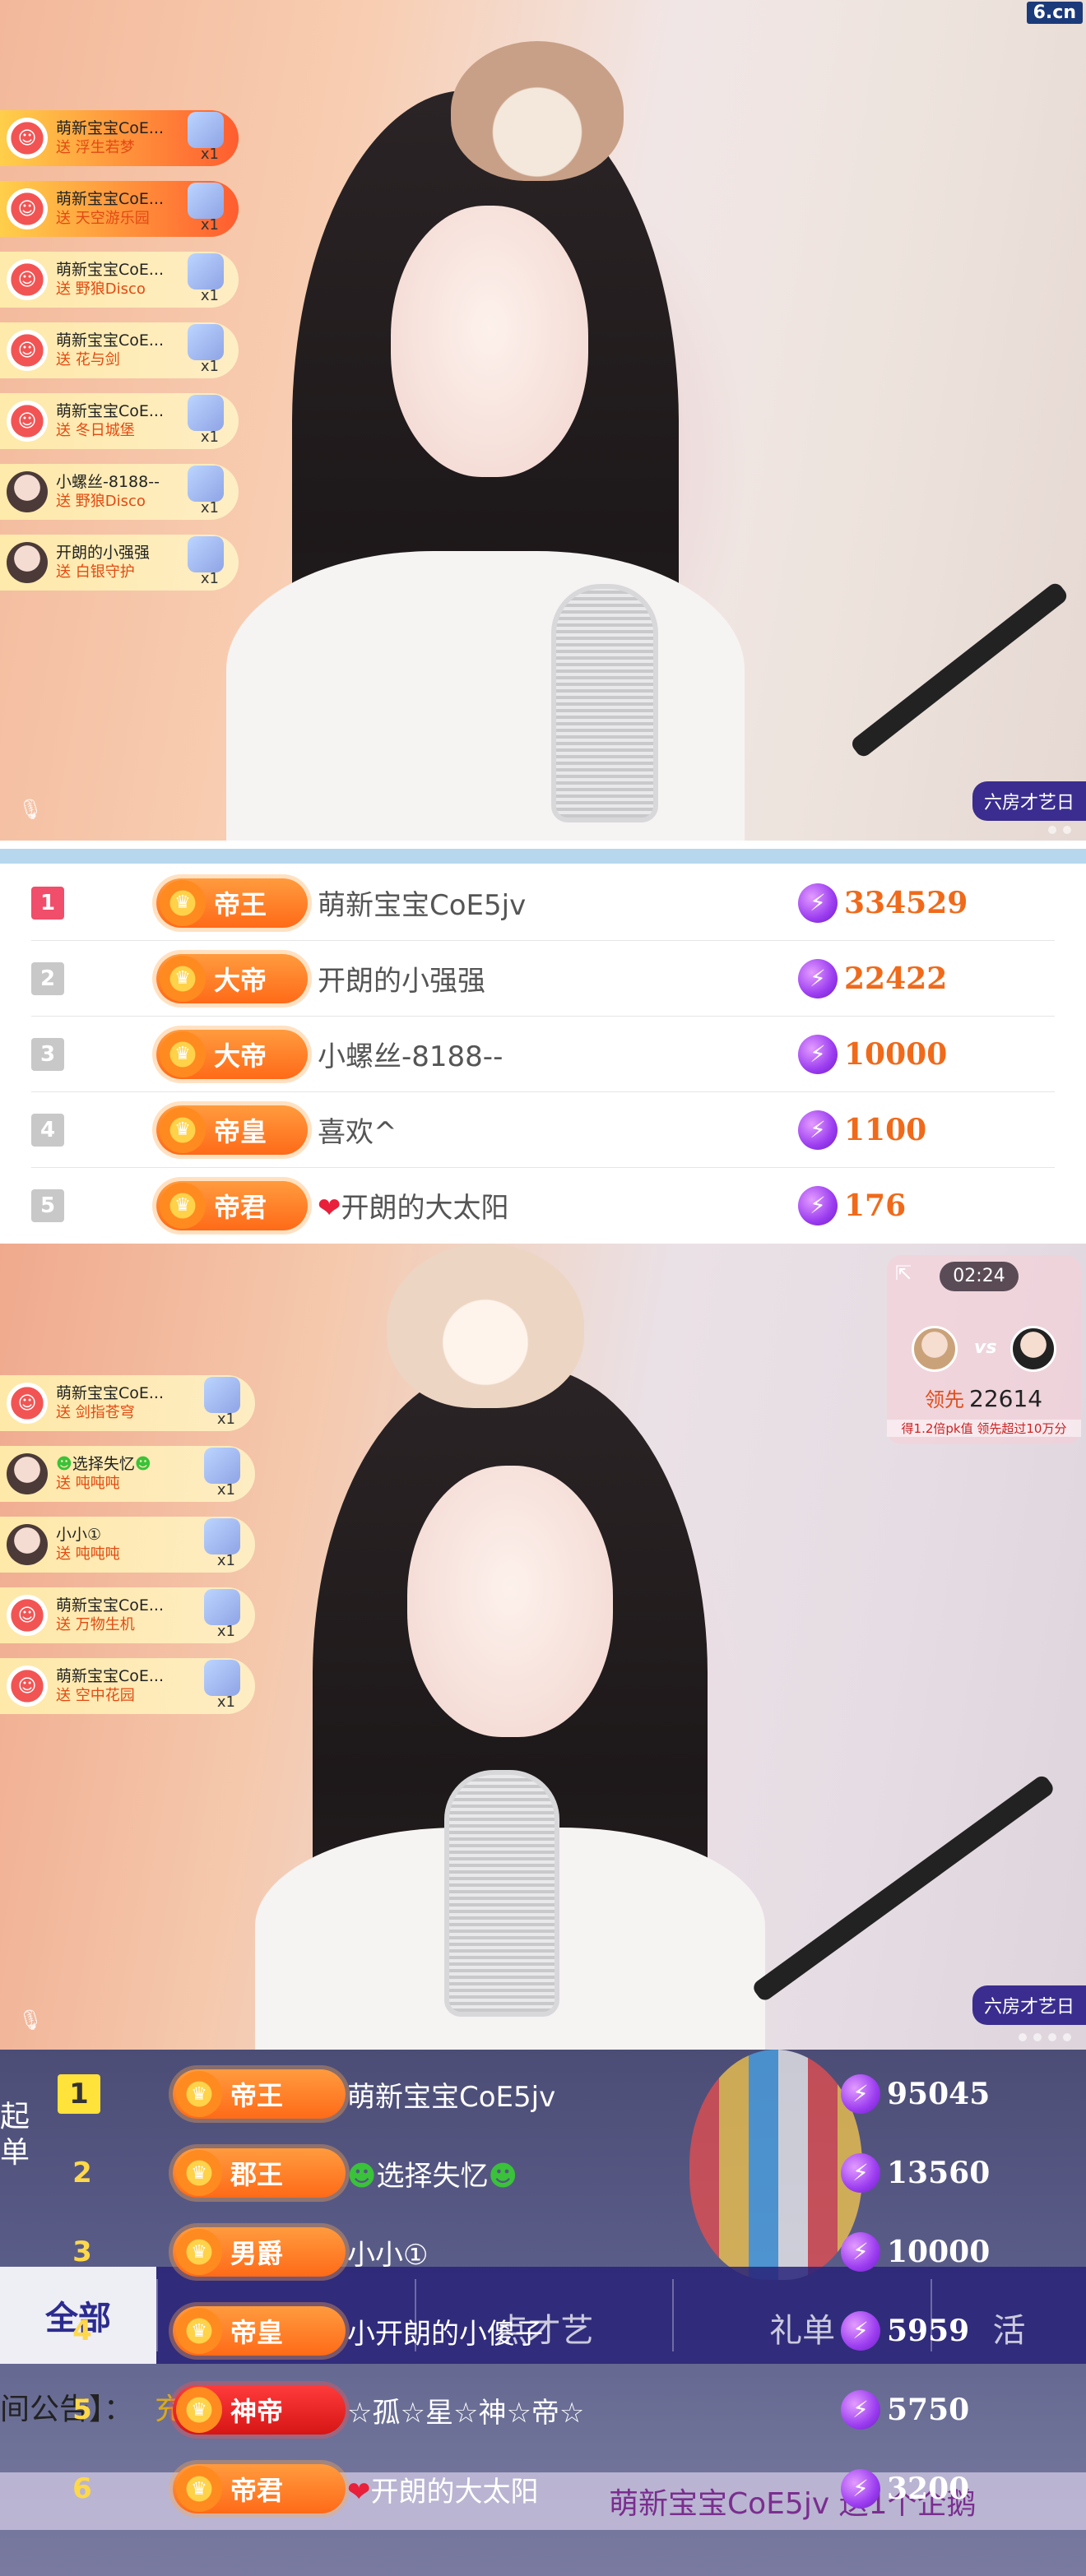  Describe the element at coordinates (875, 1206) in the screenshot. I see `score-value: 176` at that location.